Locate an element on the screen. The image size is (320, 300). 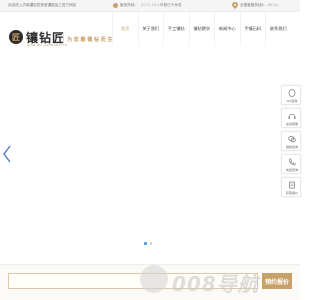
hotline-label: 服务热线： is located at coordinates (129, 5).